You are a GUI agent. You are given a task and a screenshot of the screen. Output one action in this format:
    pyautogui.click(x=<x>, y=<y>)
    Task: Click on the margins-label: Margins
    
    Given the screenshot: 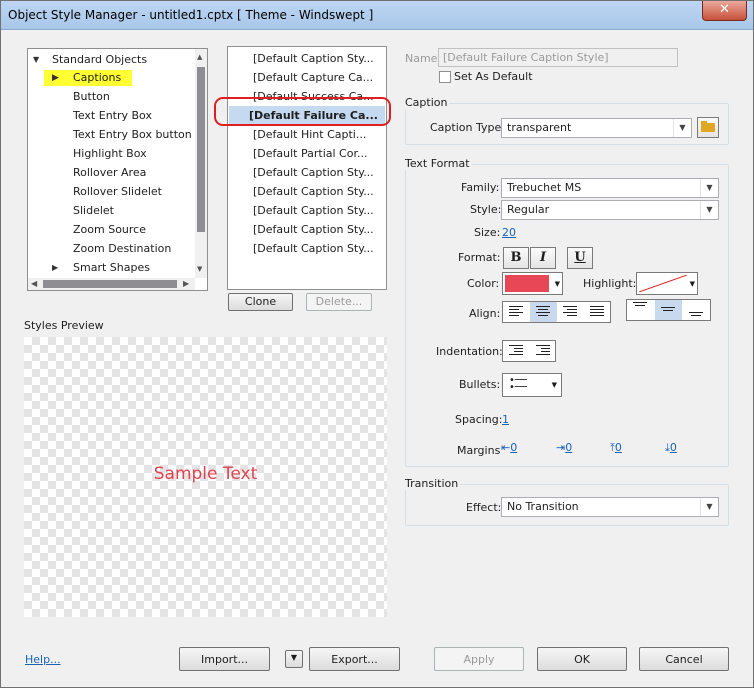 What is the action you would take?
    pyautogui.click(x=479, y=450)
    